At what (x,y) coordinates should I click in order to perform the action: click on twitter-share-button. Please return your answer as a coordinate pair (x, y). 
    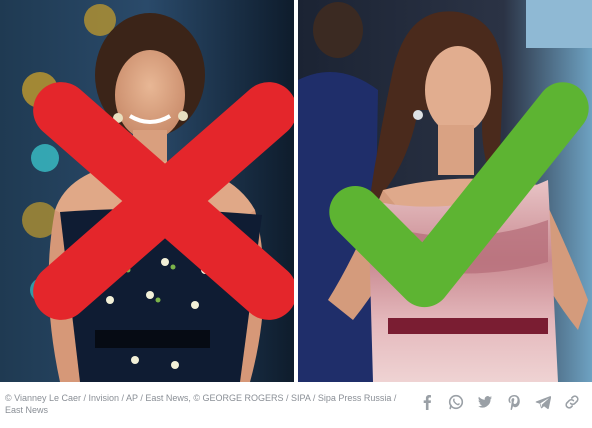
    Looking at the image, I should click on (485, 402).